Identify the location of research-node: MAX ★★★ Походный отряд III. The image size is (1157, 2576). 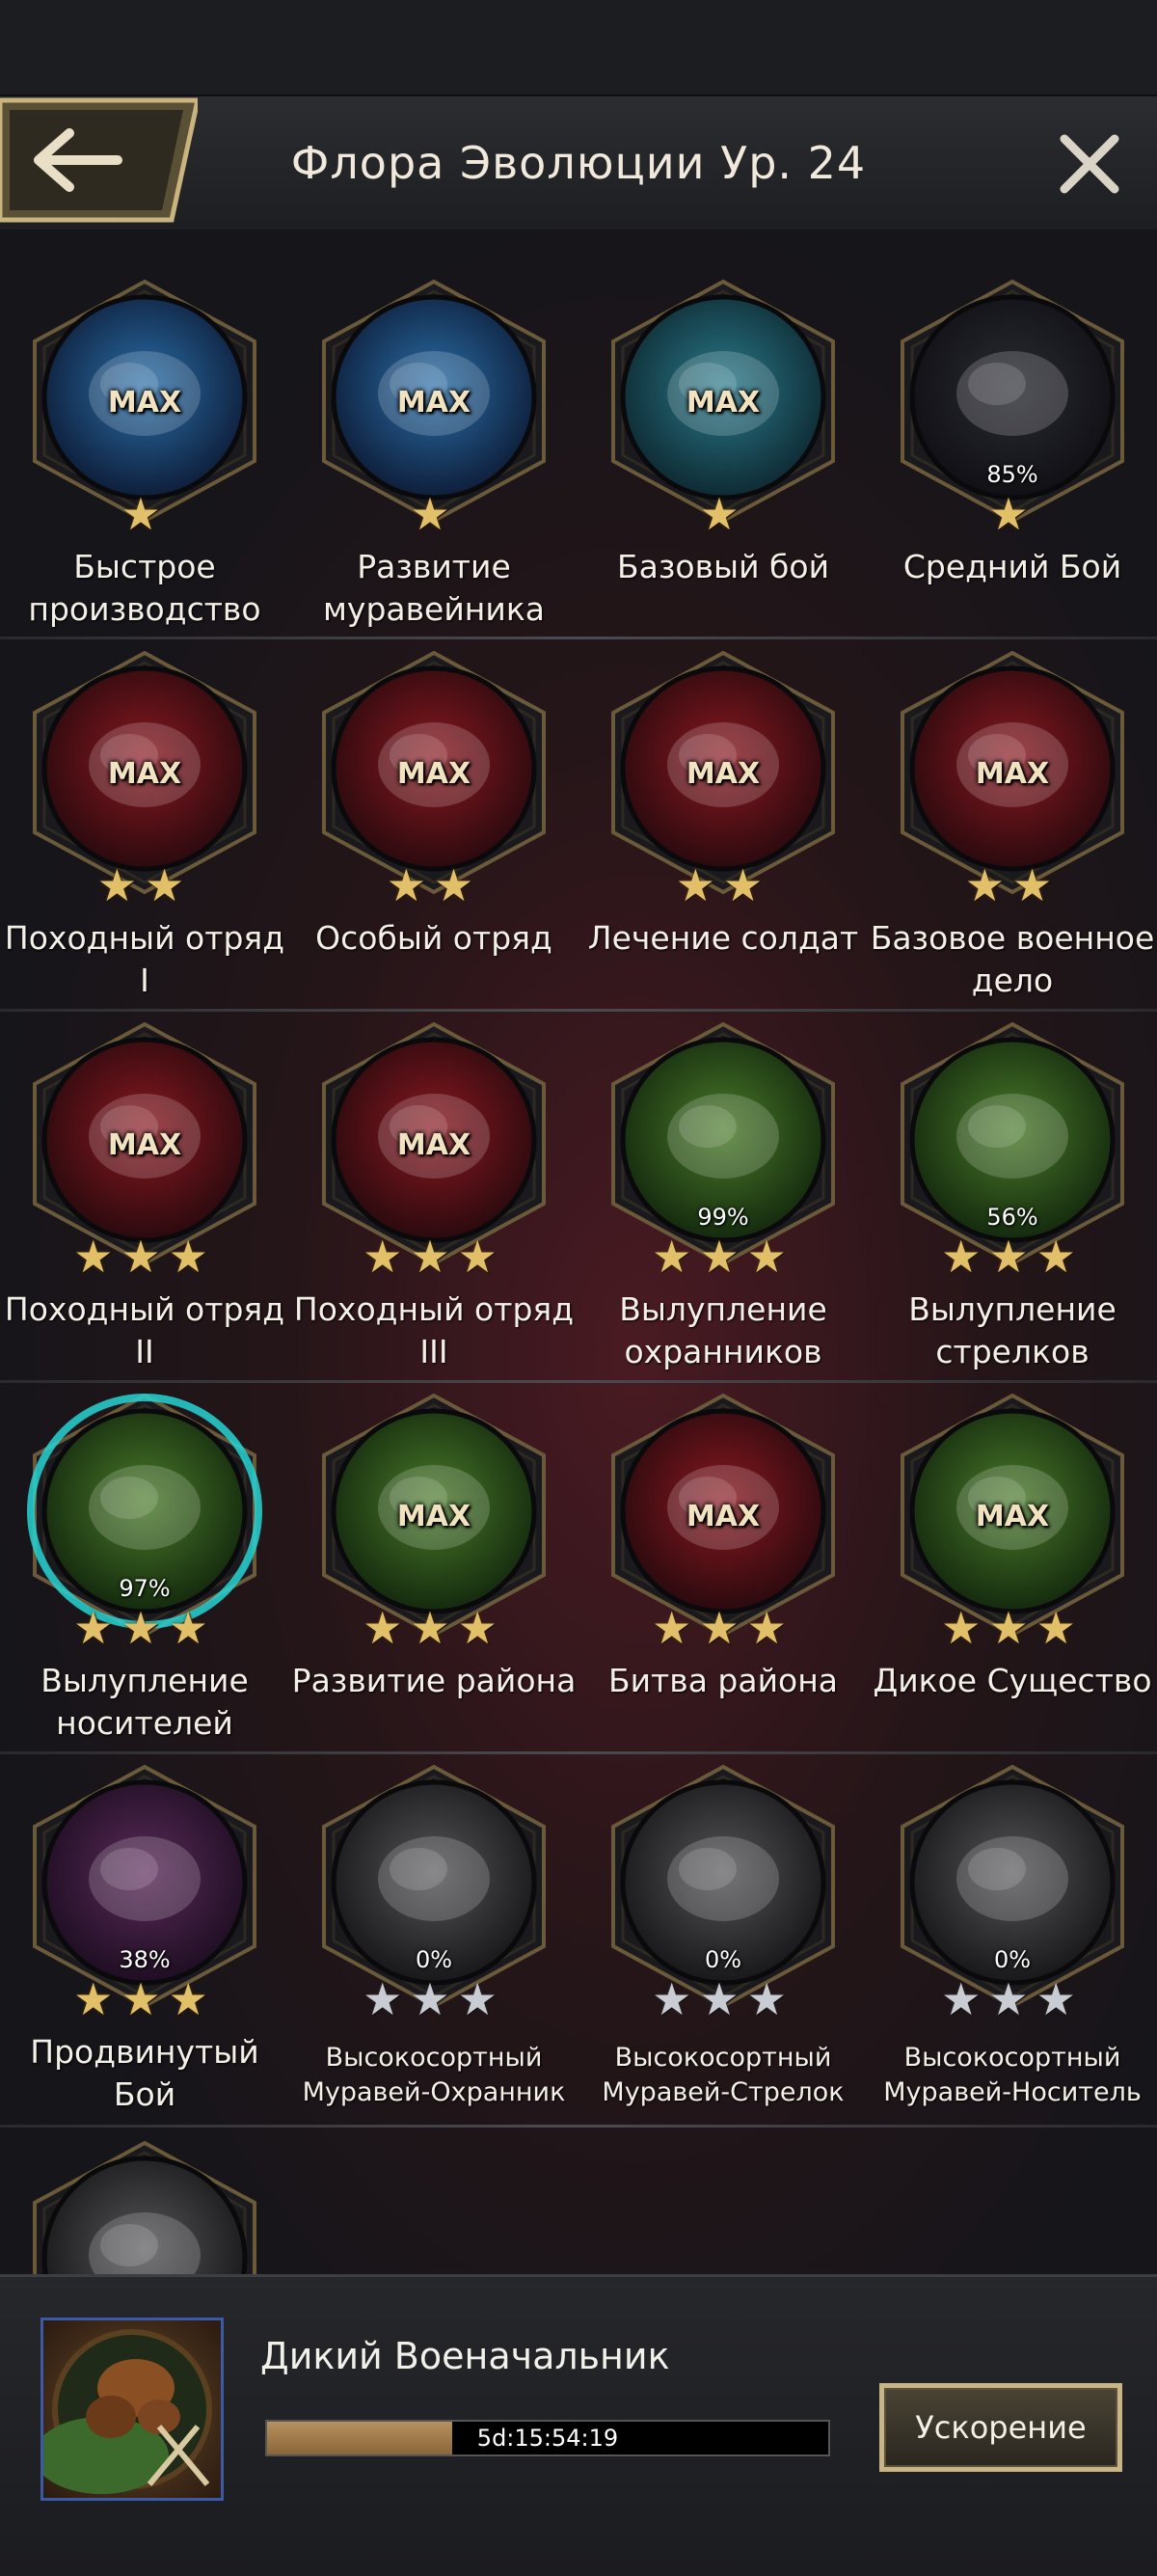
(433, 1198).